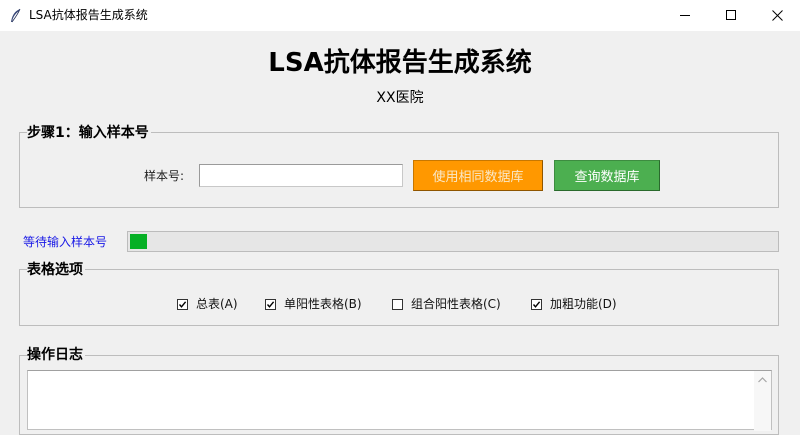 This screenshot has height=435, width=800. I want to click on progress-bar, so click(453, 241).